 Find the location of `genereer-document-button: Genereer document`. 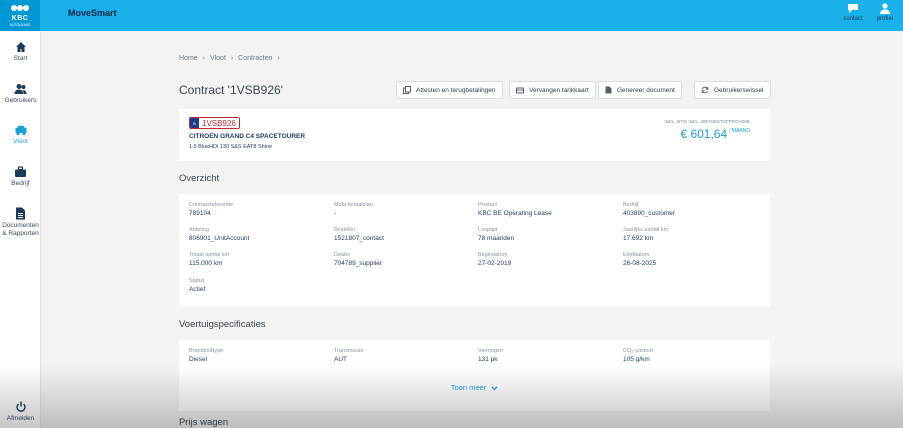

genereer-document-button: Genereer document is located at coordinates (640, 90).